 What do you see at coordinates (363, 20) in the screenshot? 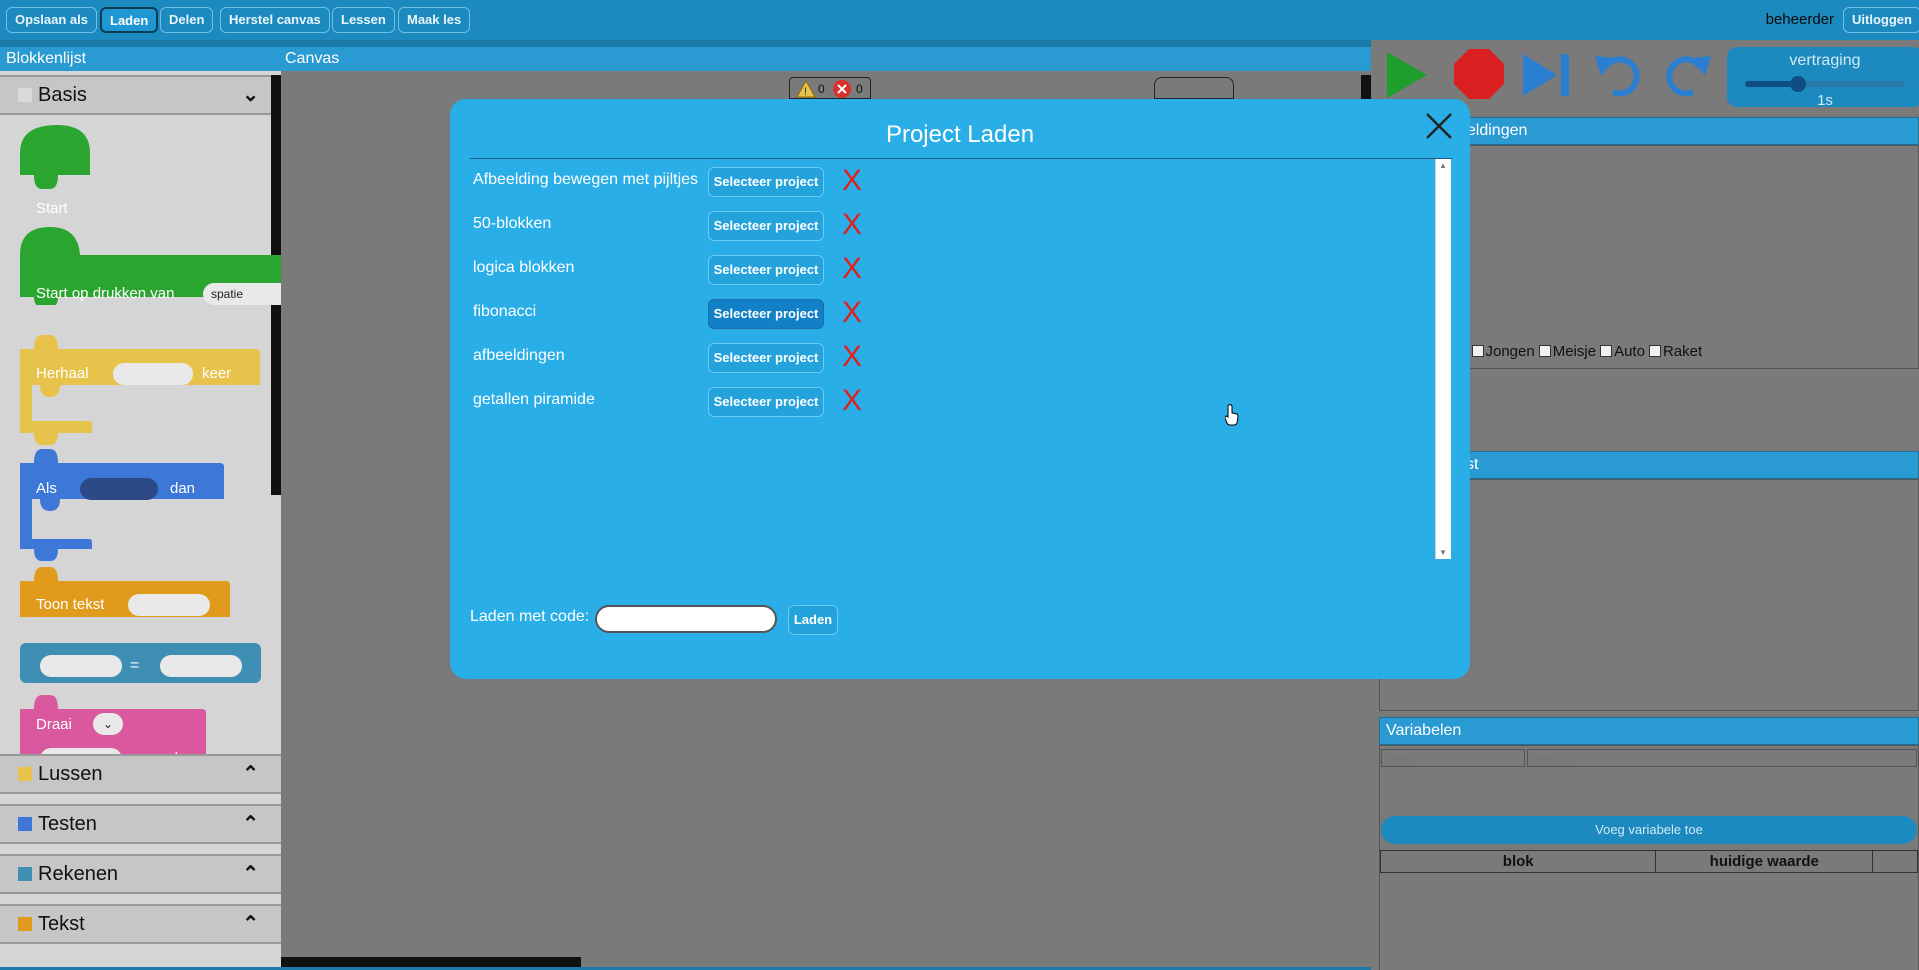
I see `lessons-button: Lessen` at bounding box center [363, 20].